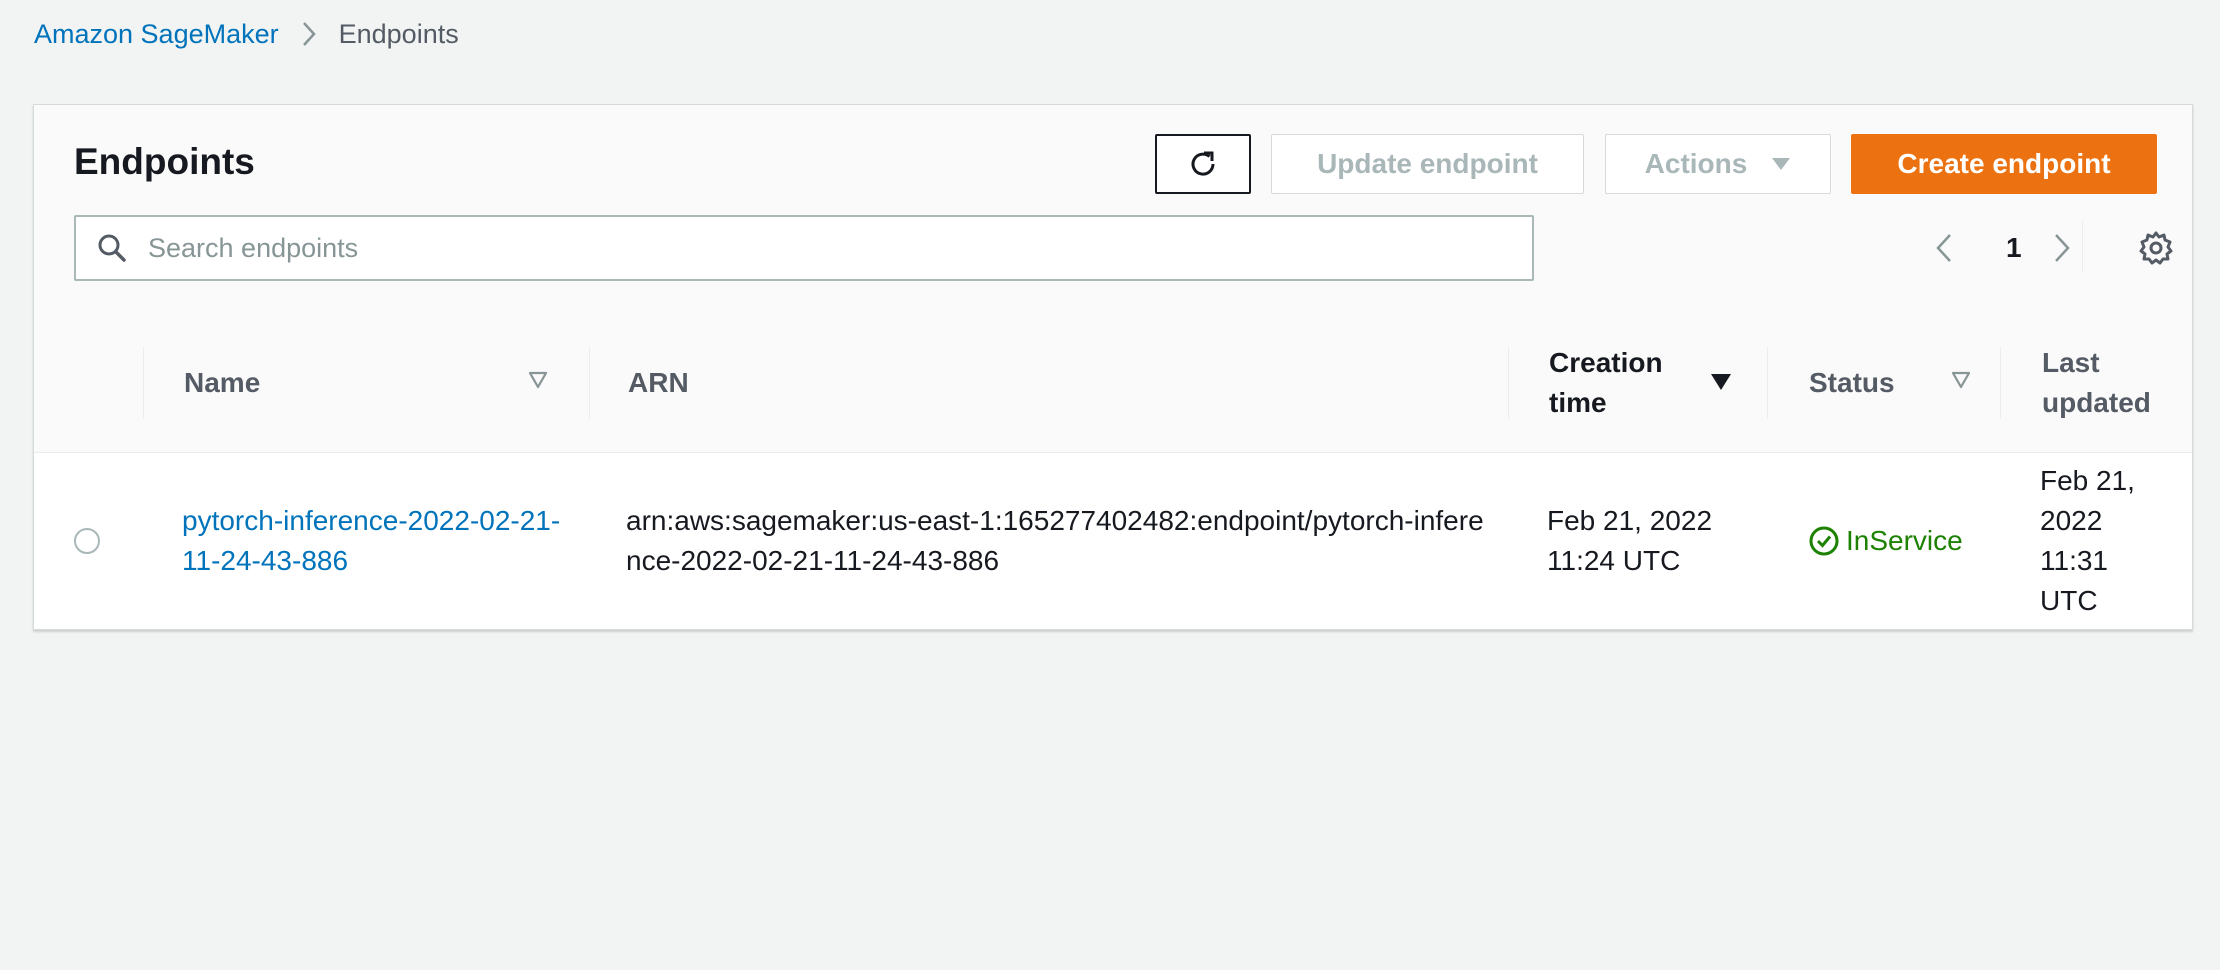 The width and height of the screenshot is (2220, 970). What do you see at coordinates (164, 161) in the screenshot?
I see `page-title: Endpoints` at bounding box center [164, 161].